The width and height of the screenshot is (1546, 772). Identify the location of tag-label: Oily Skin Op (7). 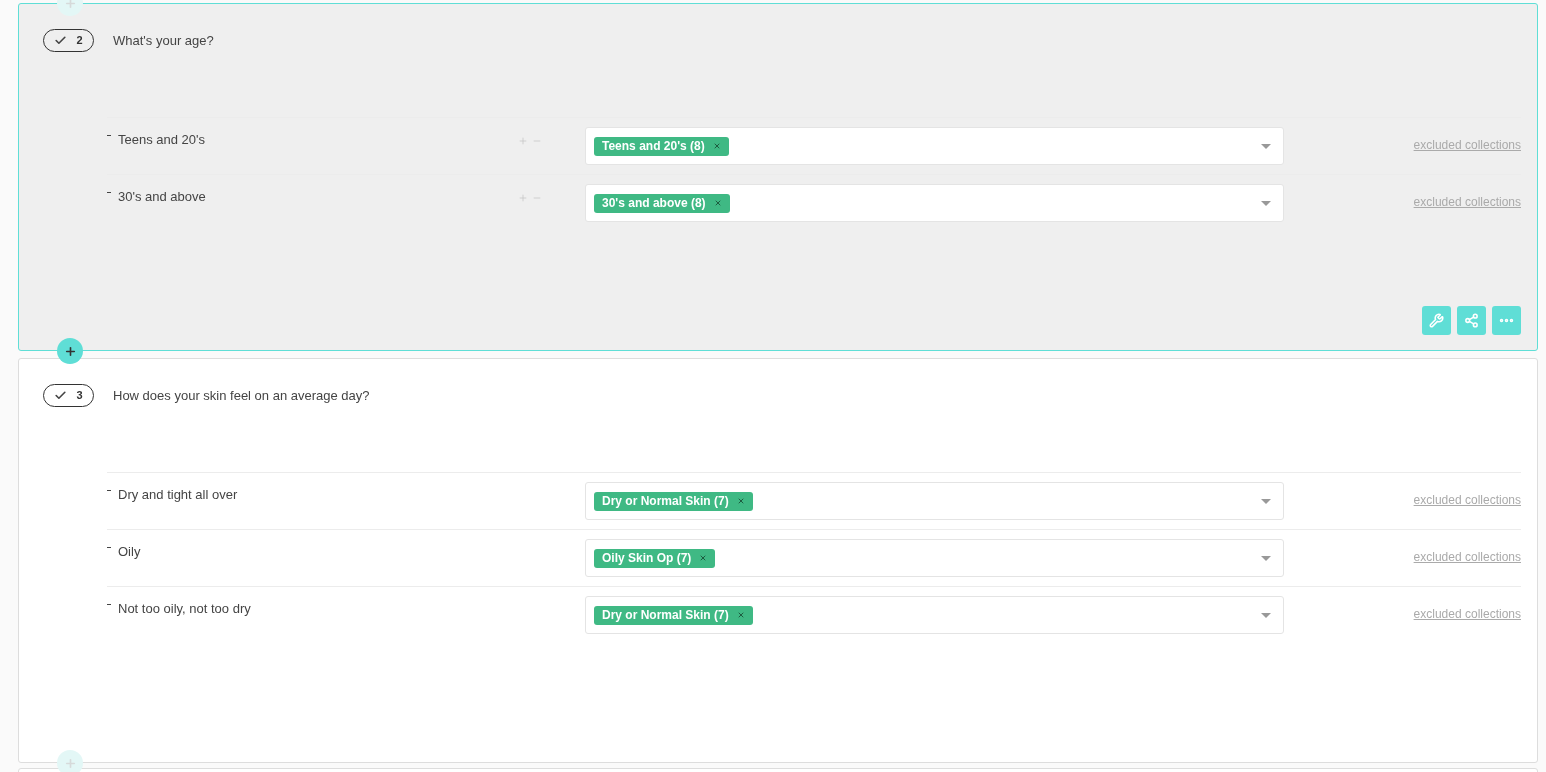
(647, 558).